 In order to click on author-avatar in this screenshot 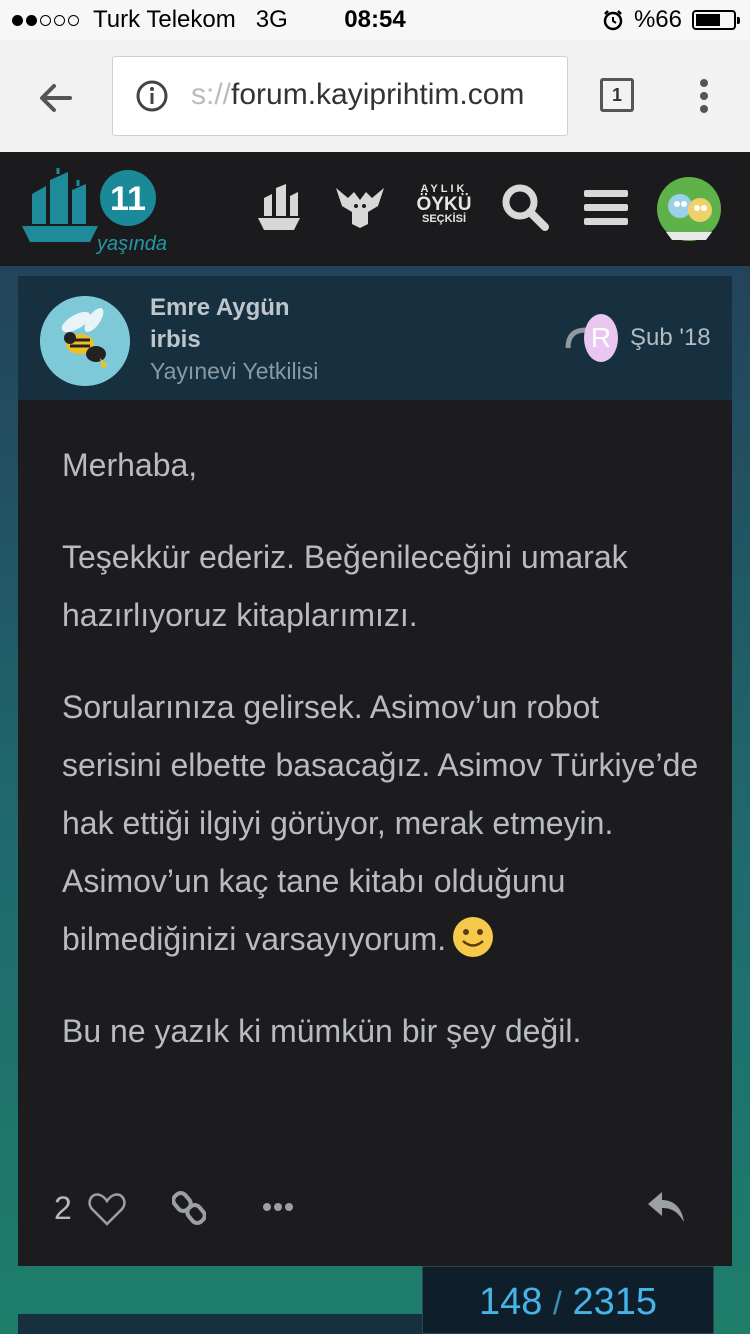, I will do `click(85, 341)`.